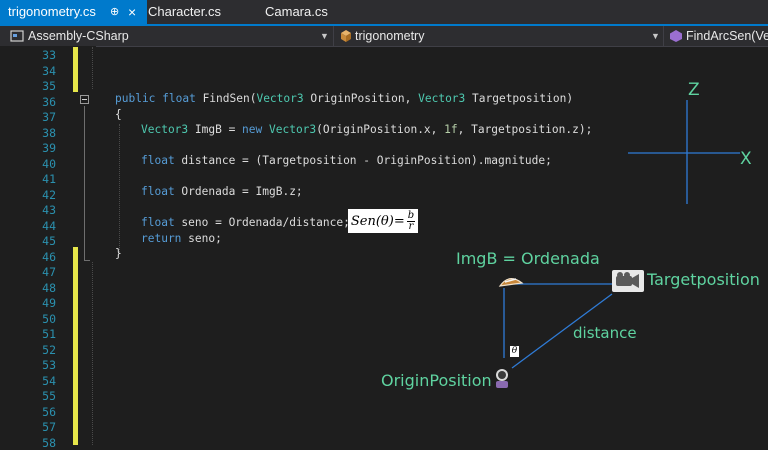  What do you see at coordinates (118, 114) in the screenshot?
I see `code-line-37: {` at bounding box center [118, 114].